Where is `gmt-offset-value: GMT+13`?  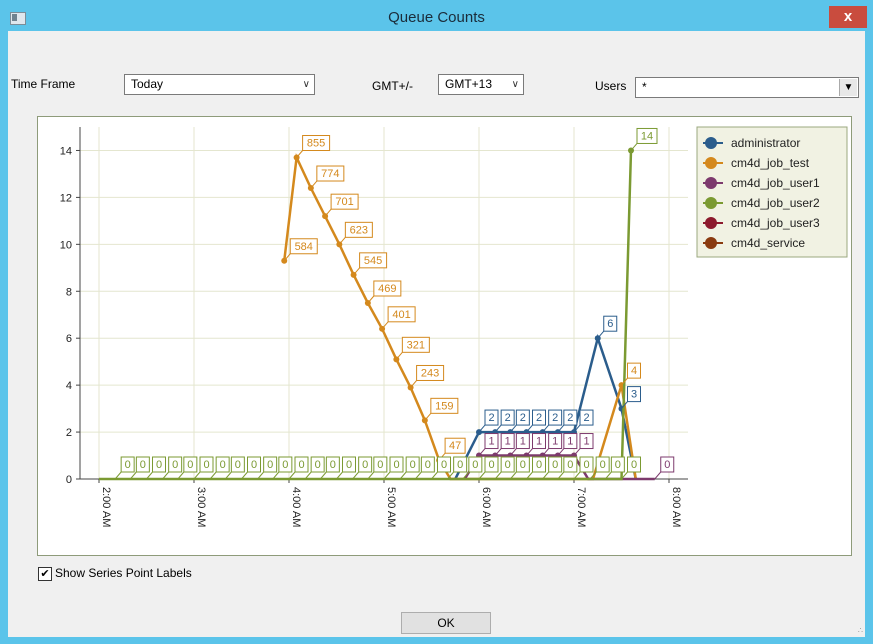
gmt-offset-value: GMT+13 is located at coordinates (469, 84).